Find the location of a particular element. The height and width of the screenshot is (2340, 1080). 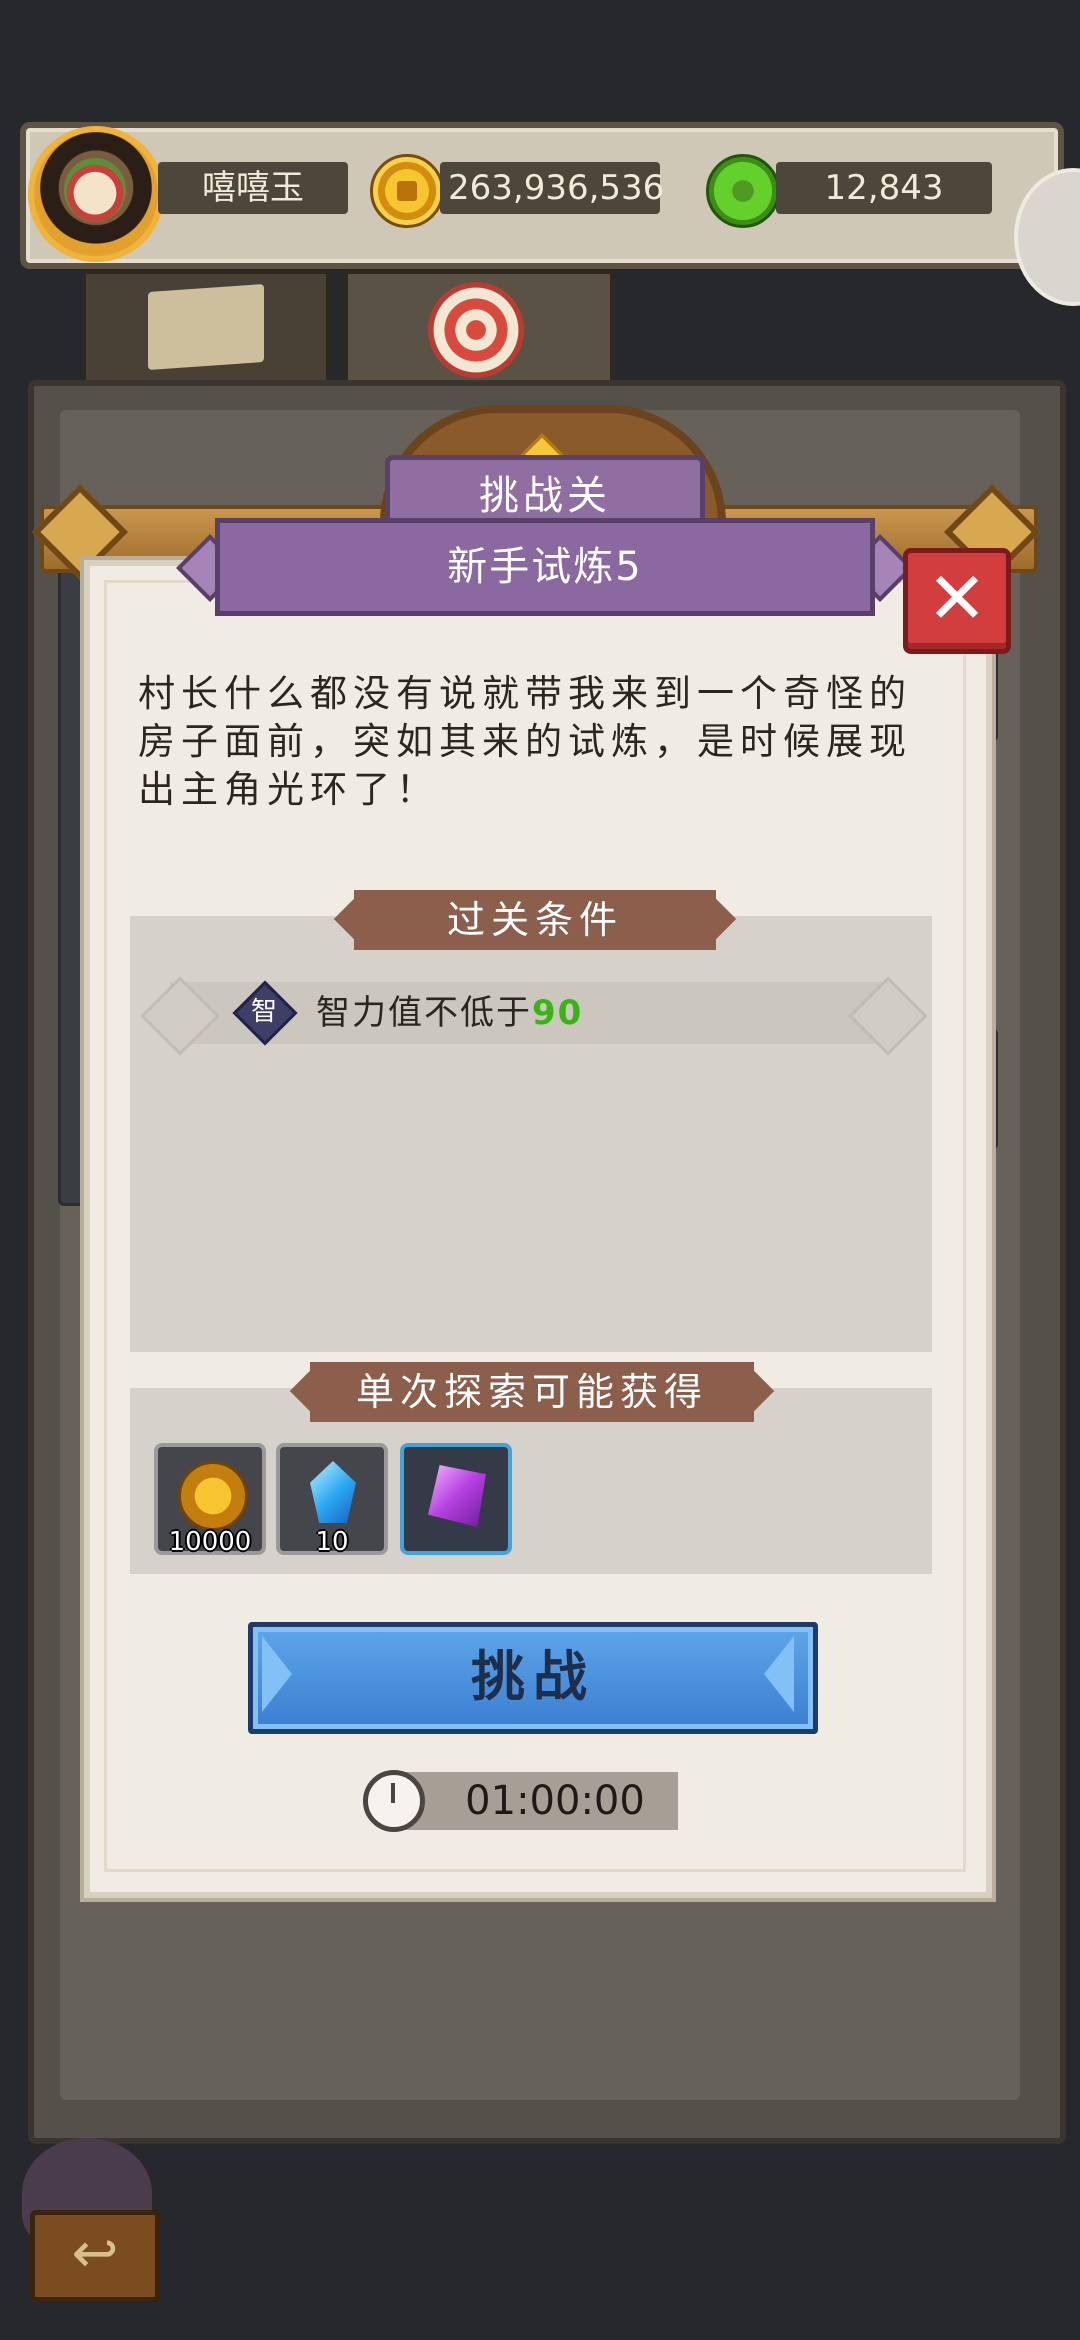

reward-item-gold: 10000 is located at coordinates (210, 1500).